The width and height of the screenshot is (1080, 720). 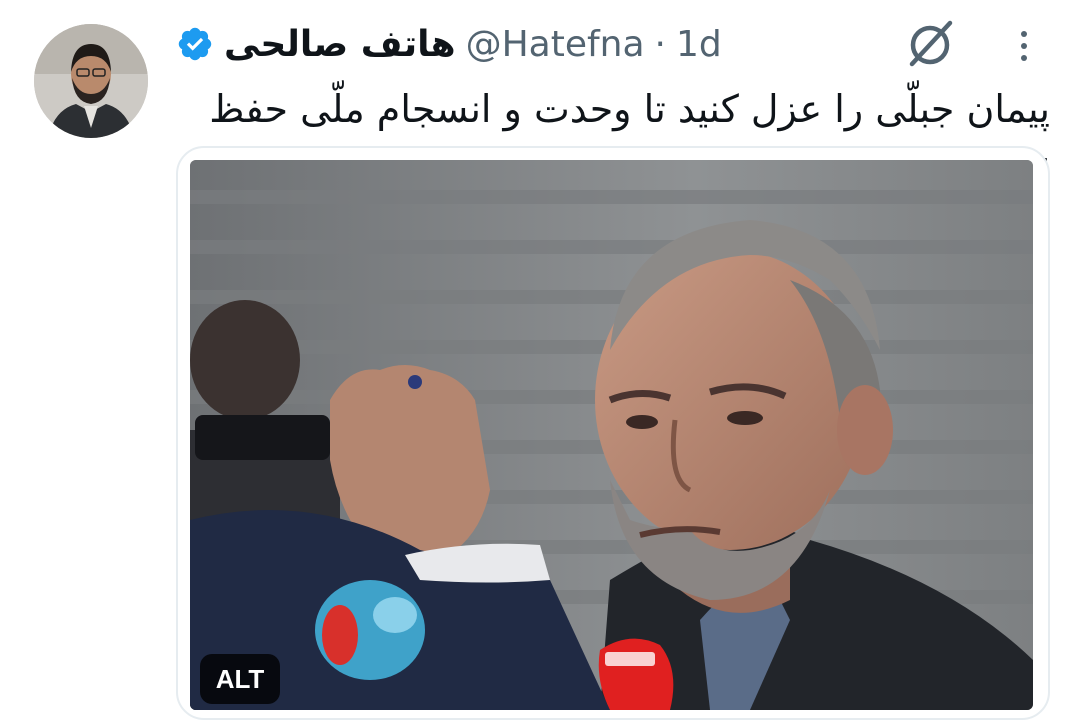 What do you see at coordinates (240, 679) in the screenshot?
I see `alt-text-badge: ALT` at bounding box center [240, 679].